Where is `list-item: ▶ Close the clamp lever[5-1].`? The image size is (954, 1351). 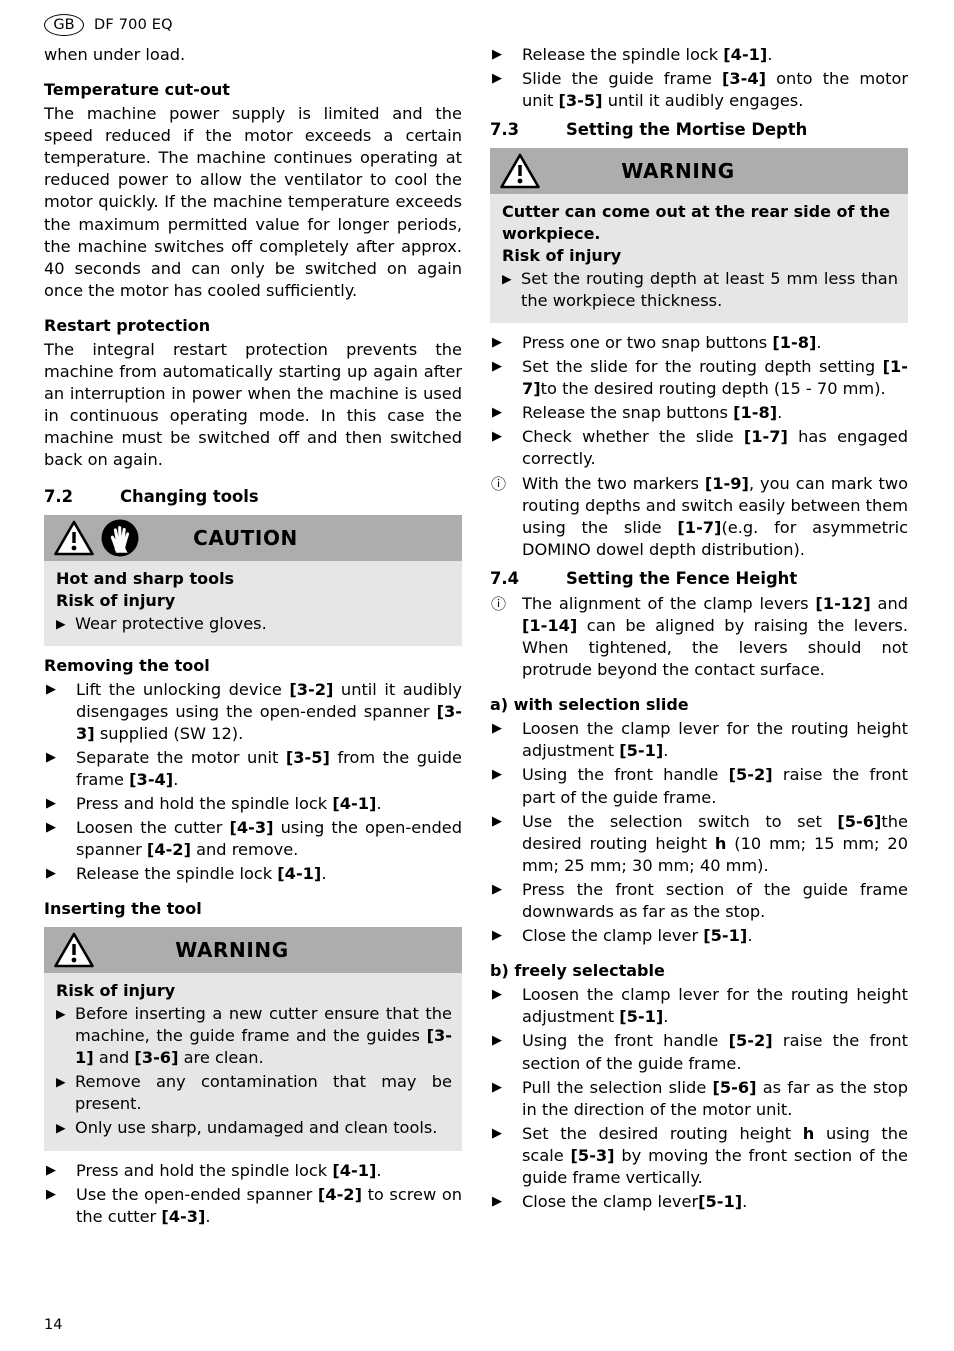
list-item: ▶ Close the clamp lever[5-1]. is located at coordinates (699, 1202).